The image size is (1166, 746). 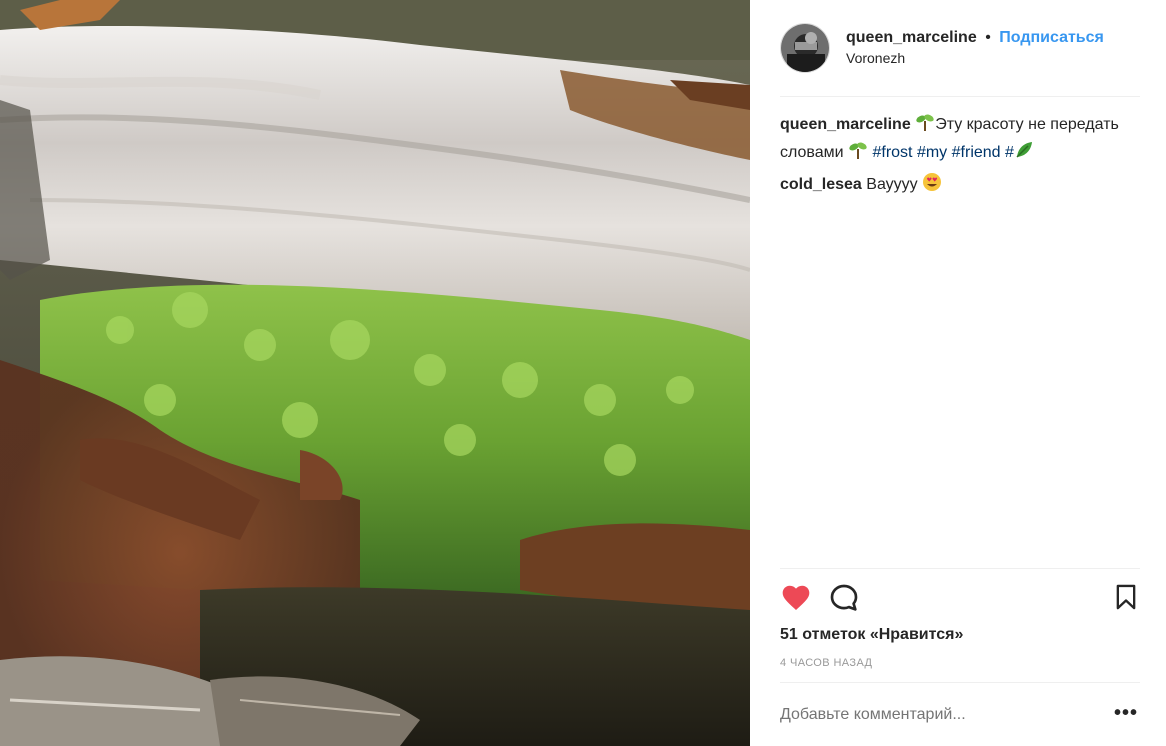 I want to click on add-comment-input, so click(x=940, y=715).